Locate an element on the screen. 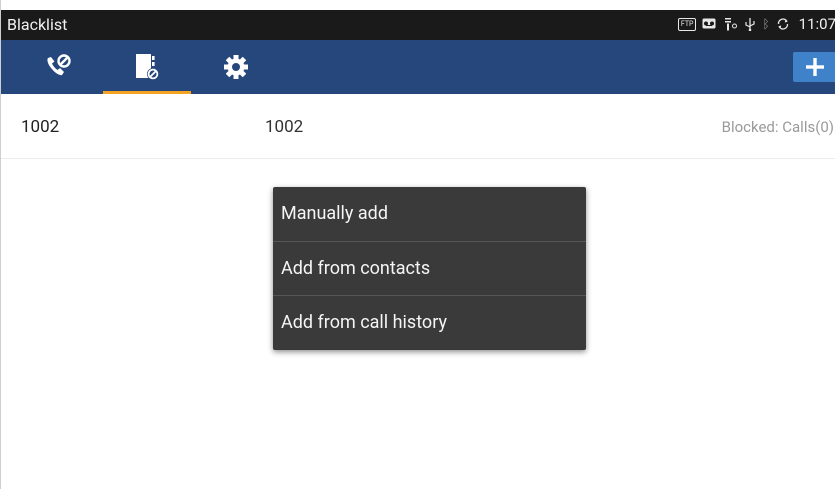  gear-icon is located at coordinates (236, 67).